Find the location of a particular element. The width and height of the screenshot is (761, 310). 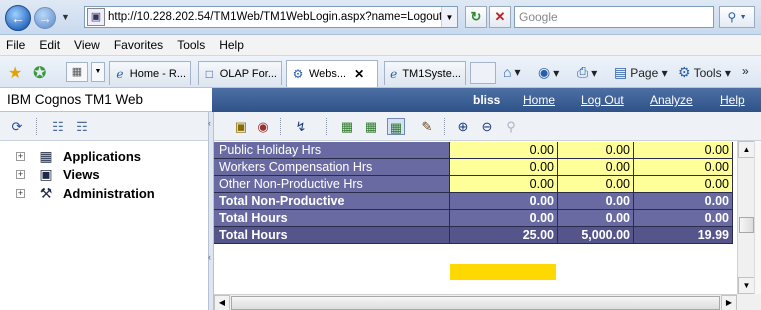

tree-label: Applications is located at coordinates (102, 156).